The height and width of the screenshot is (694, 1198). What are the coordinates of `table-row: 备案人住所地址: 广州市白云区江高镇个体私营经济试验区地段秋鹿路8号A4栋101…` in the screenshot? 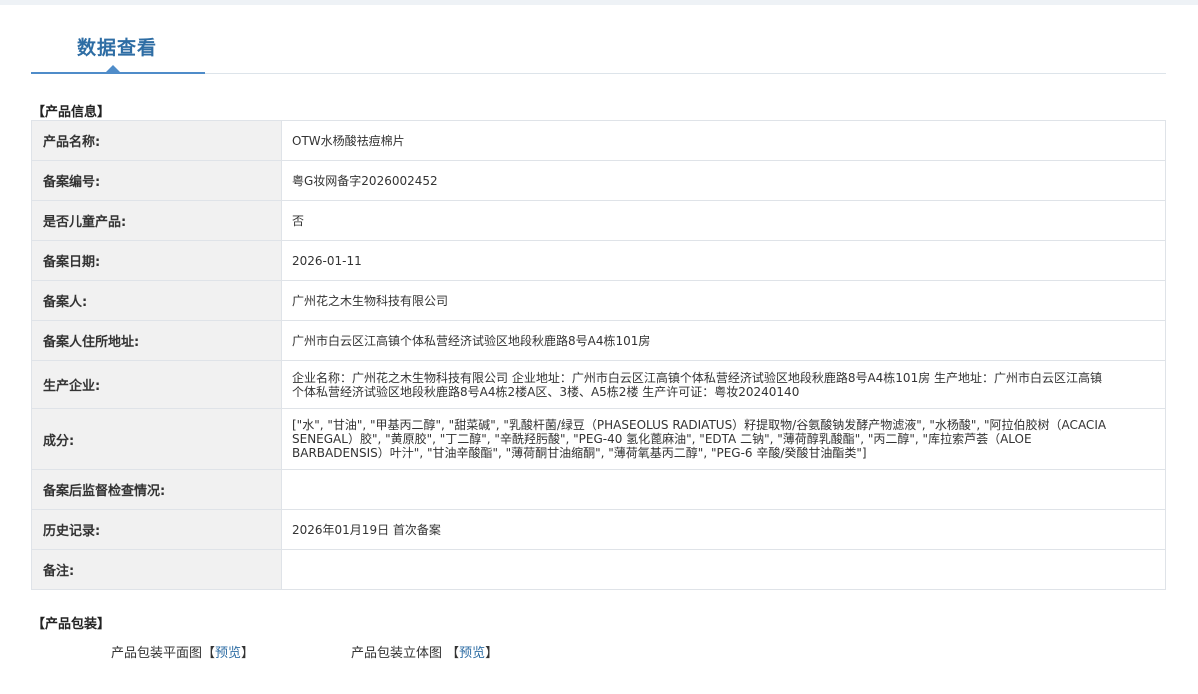 It's located at (598, 340).